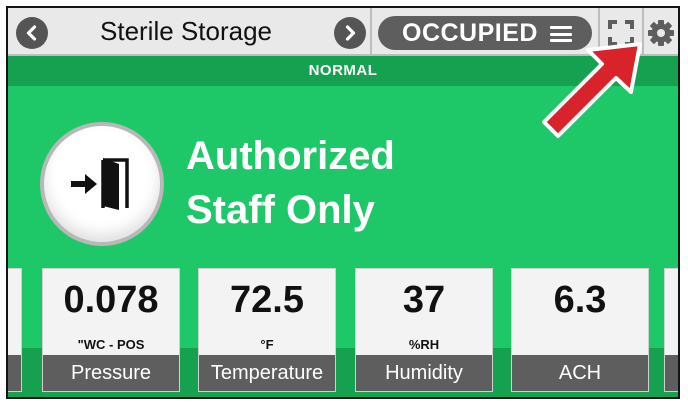 This screenshot has width=688, height=405. I want to click on pointer-arrow, so click(592, 90).